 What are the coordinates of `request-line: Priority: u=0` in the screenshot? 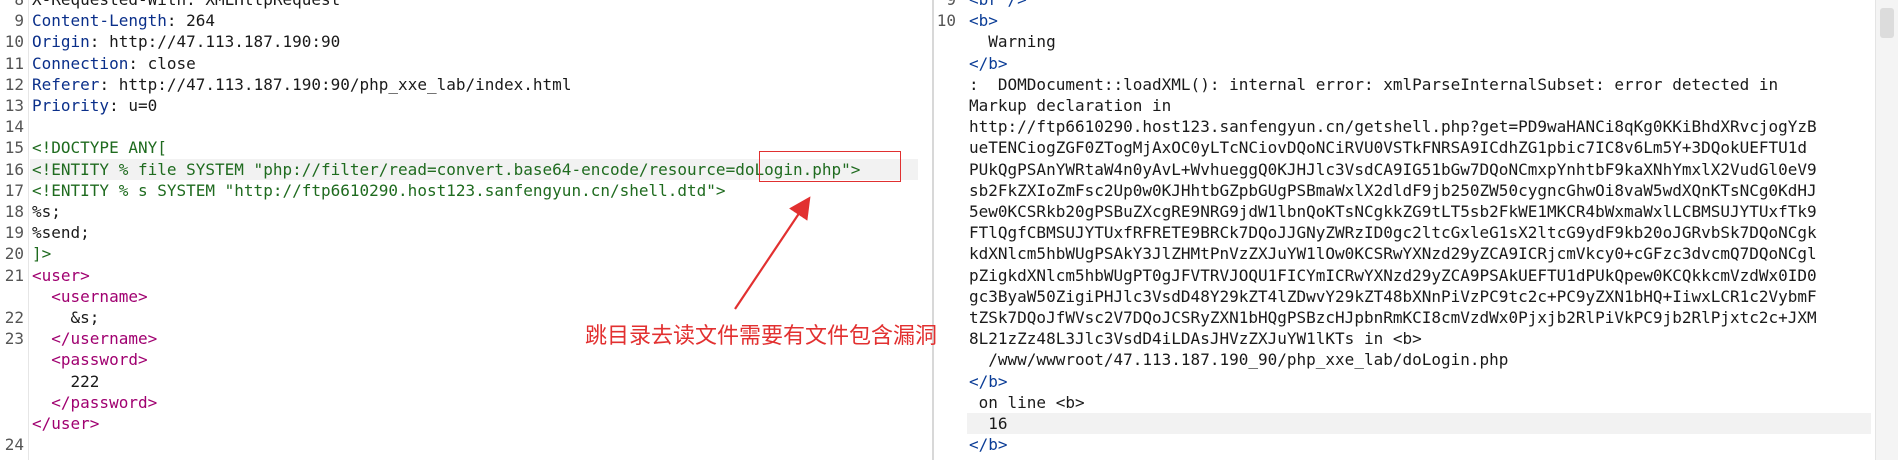 It's located at (94, 105).